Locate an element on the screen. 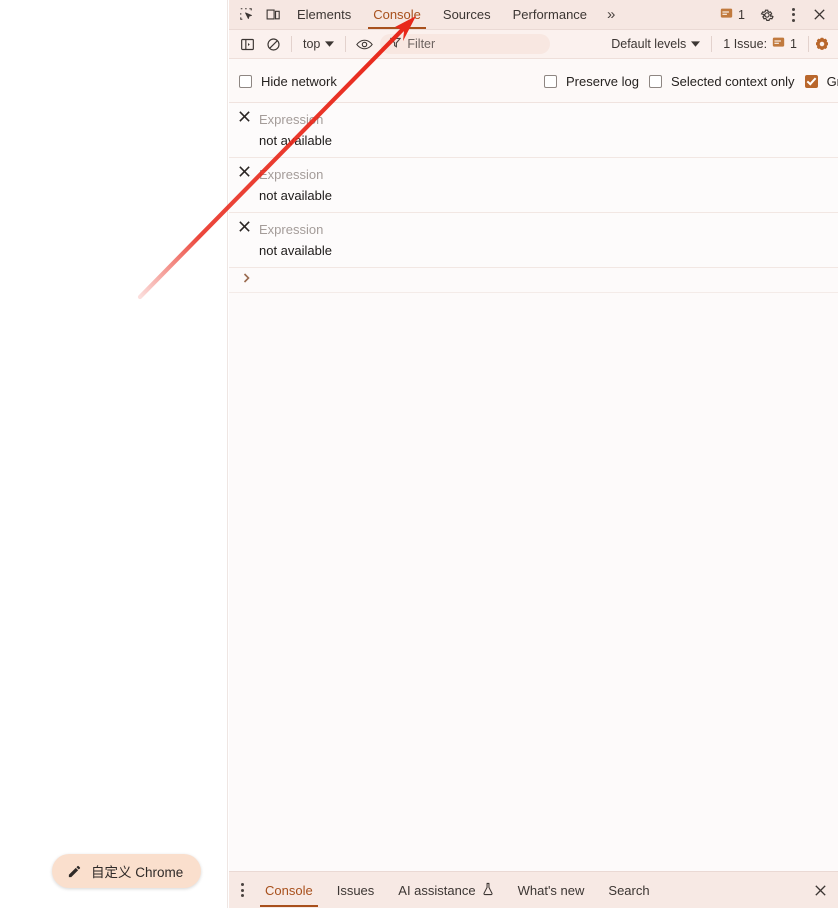 This screenshot has height=908, width=838. devtools-main-tabbar: Elements Console Sources Performance » 1 is located at coordinates (533, 15).